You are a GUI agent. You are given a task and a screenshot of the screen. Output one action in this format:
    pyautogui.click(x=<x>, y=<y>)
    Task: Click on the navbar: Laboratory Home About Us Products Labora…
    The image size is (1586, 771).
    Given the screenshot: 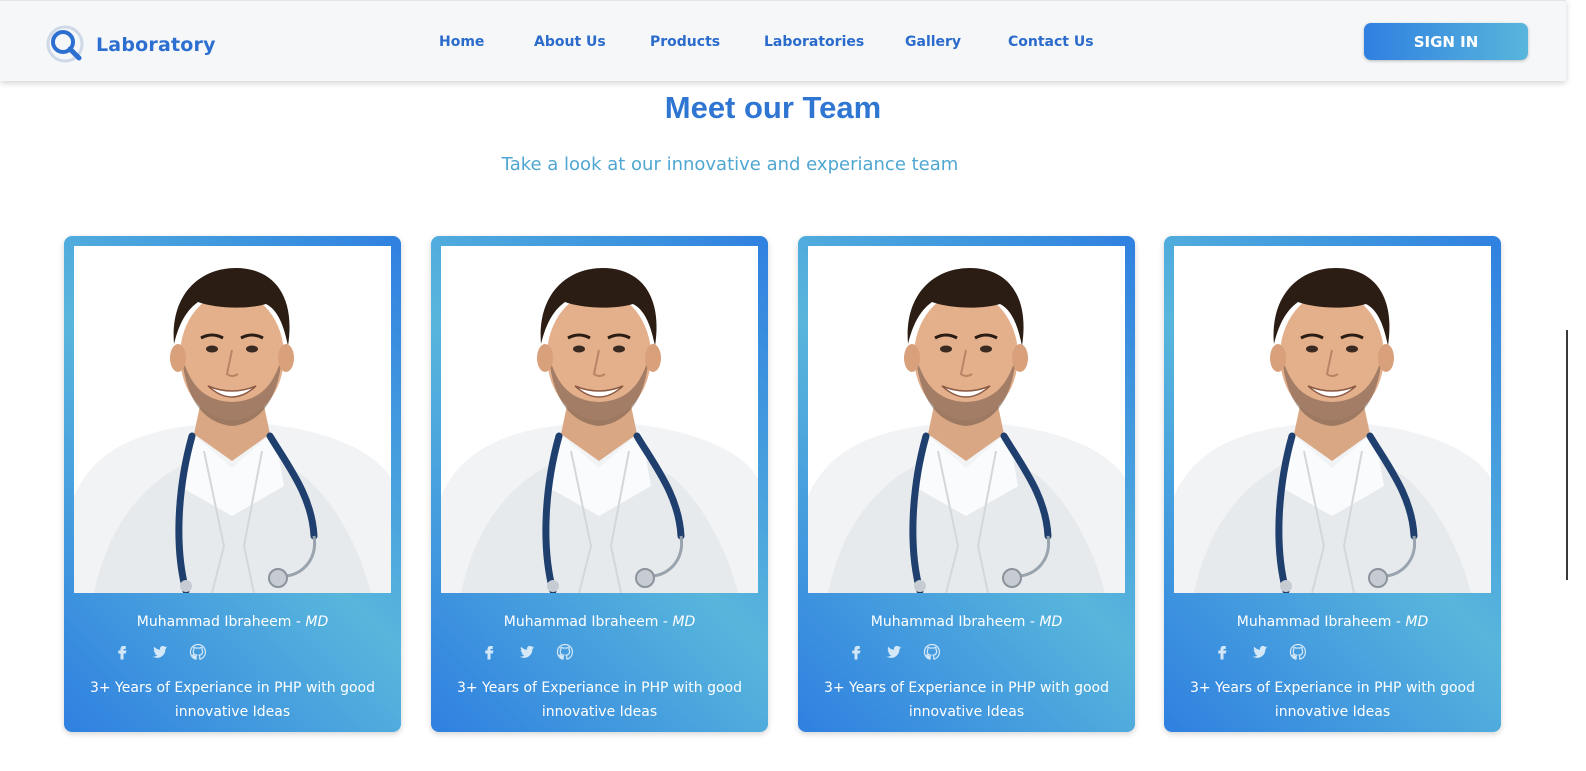 What is the action you would take?
    pyautogui.click(x=783, y=40)
    